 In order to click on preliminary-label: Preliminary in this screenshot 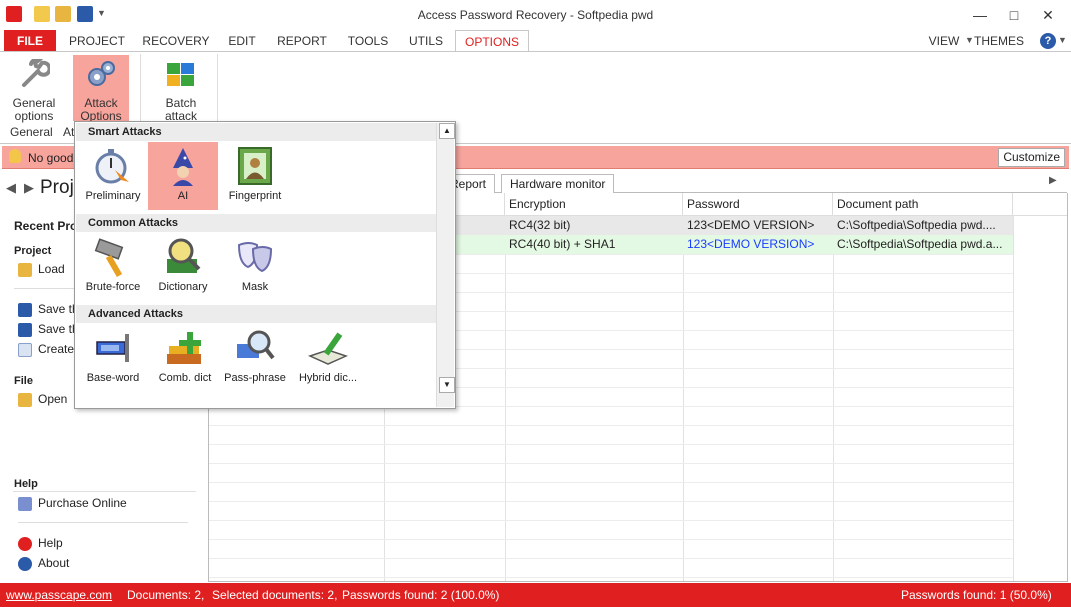, I will do `click(113, 196)`.